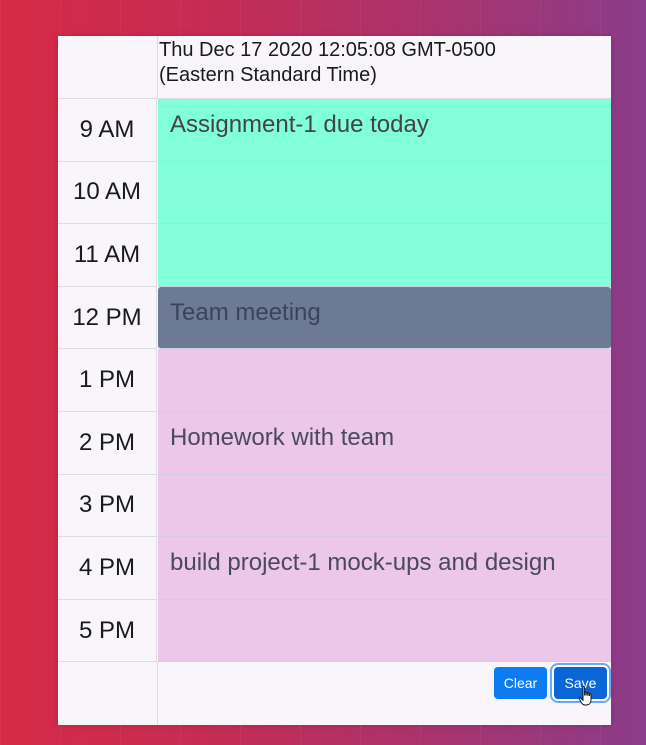 The height and width of the screenshot is (745, 646). I want to click on hour-label: 2 PM, so click(107, 443).